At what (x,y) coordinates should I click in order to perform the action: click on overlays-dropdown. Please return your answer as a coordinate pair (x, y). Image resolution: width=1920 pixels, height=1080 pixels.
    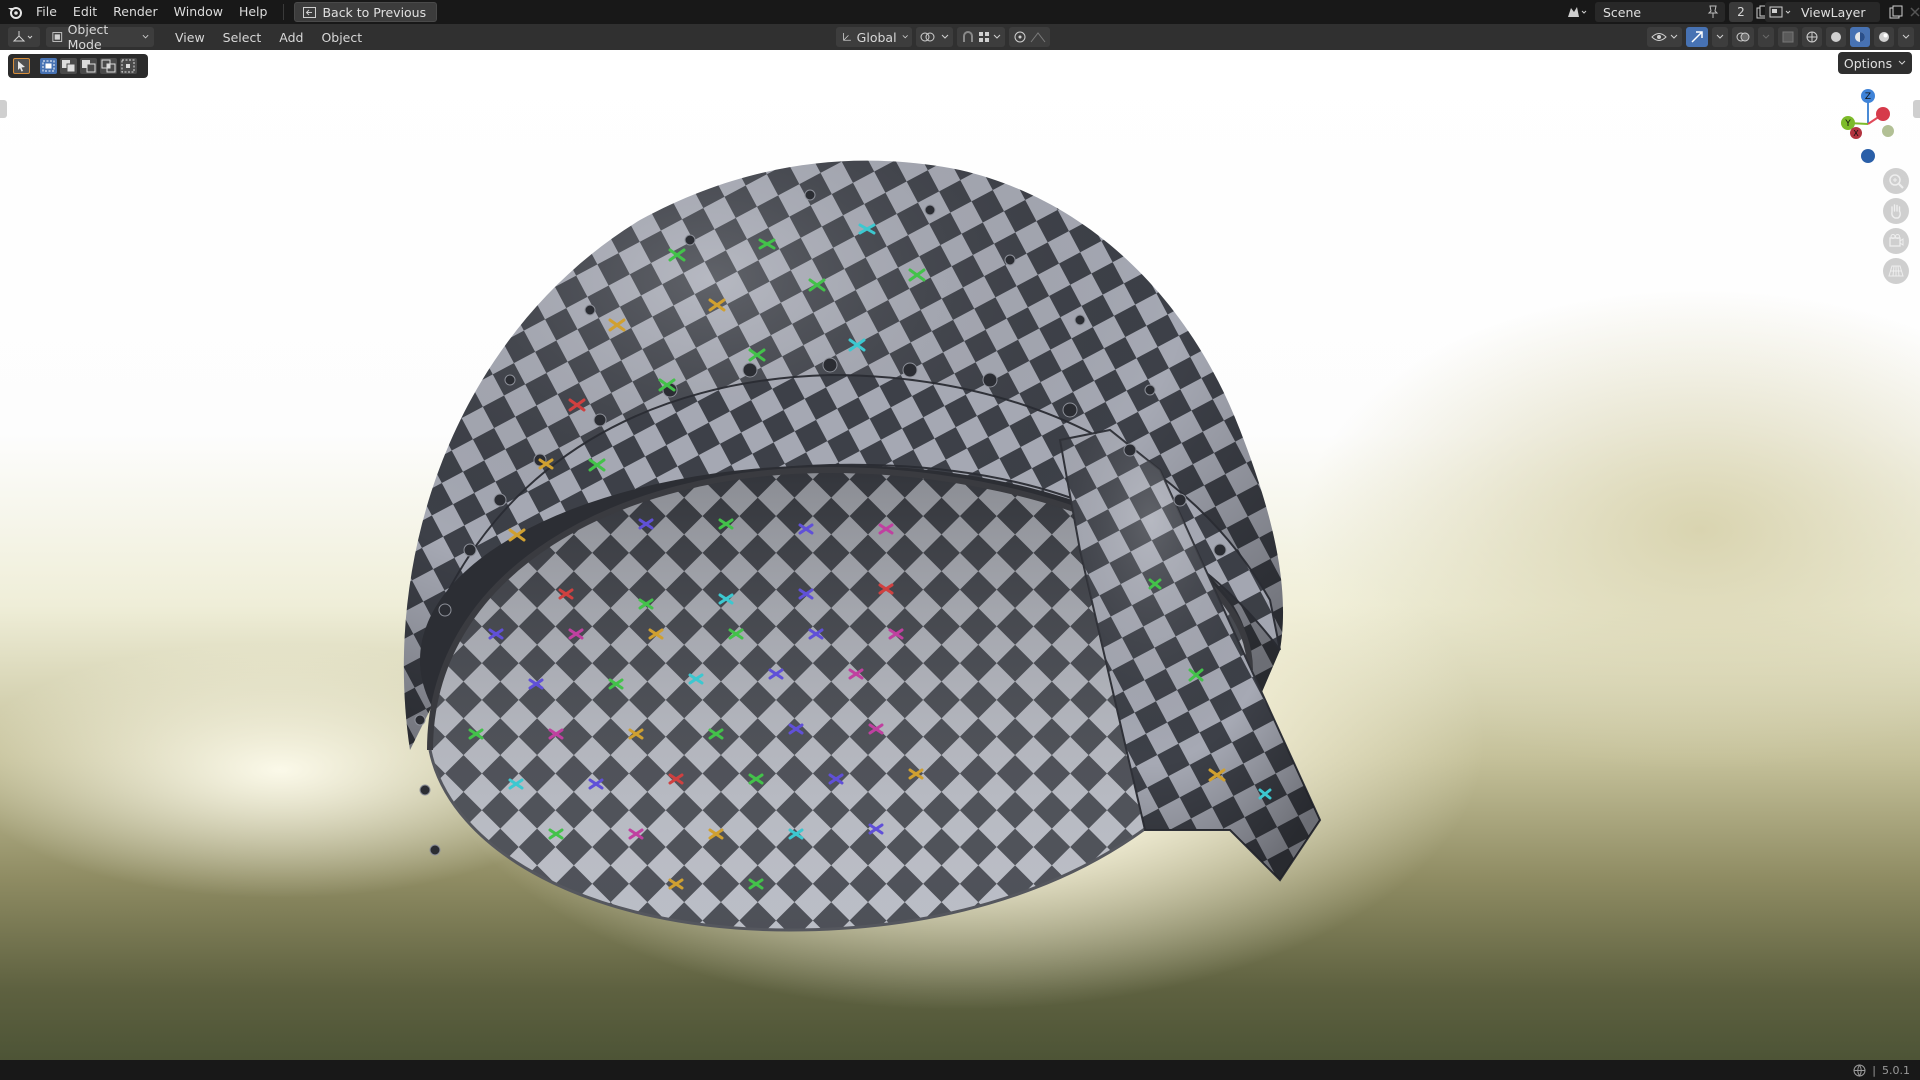
    Looking at the image, I should click on (1766, 37).